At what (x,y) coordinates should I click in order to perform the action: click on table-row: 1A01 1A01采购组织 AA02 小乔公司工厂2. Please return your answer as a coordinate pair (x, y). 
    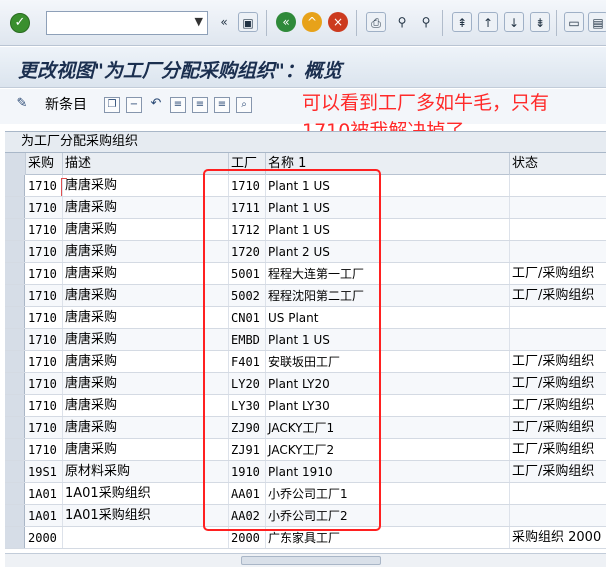
    Looking at the image, I should click on (305, 516).